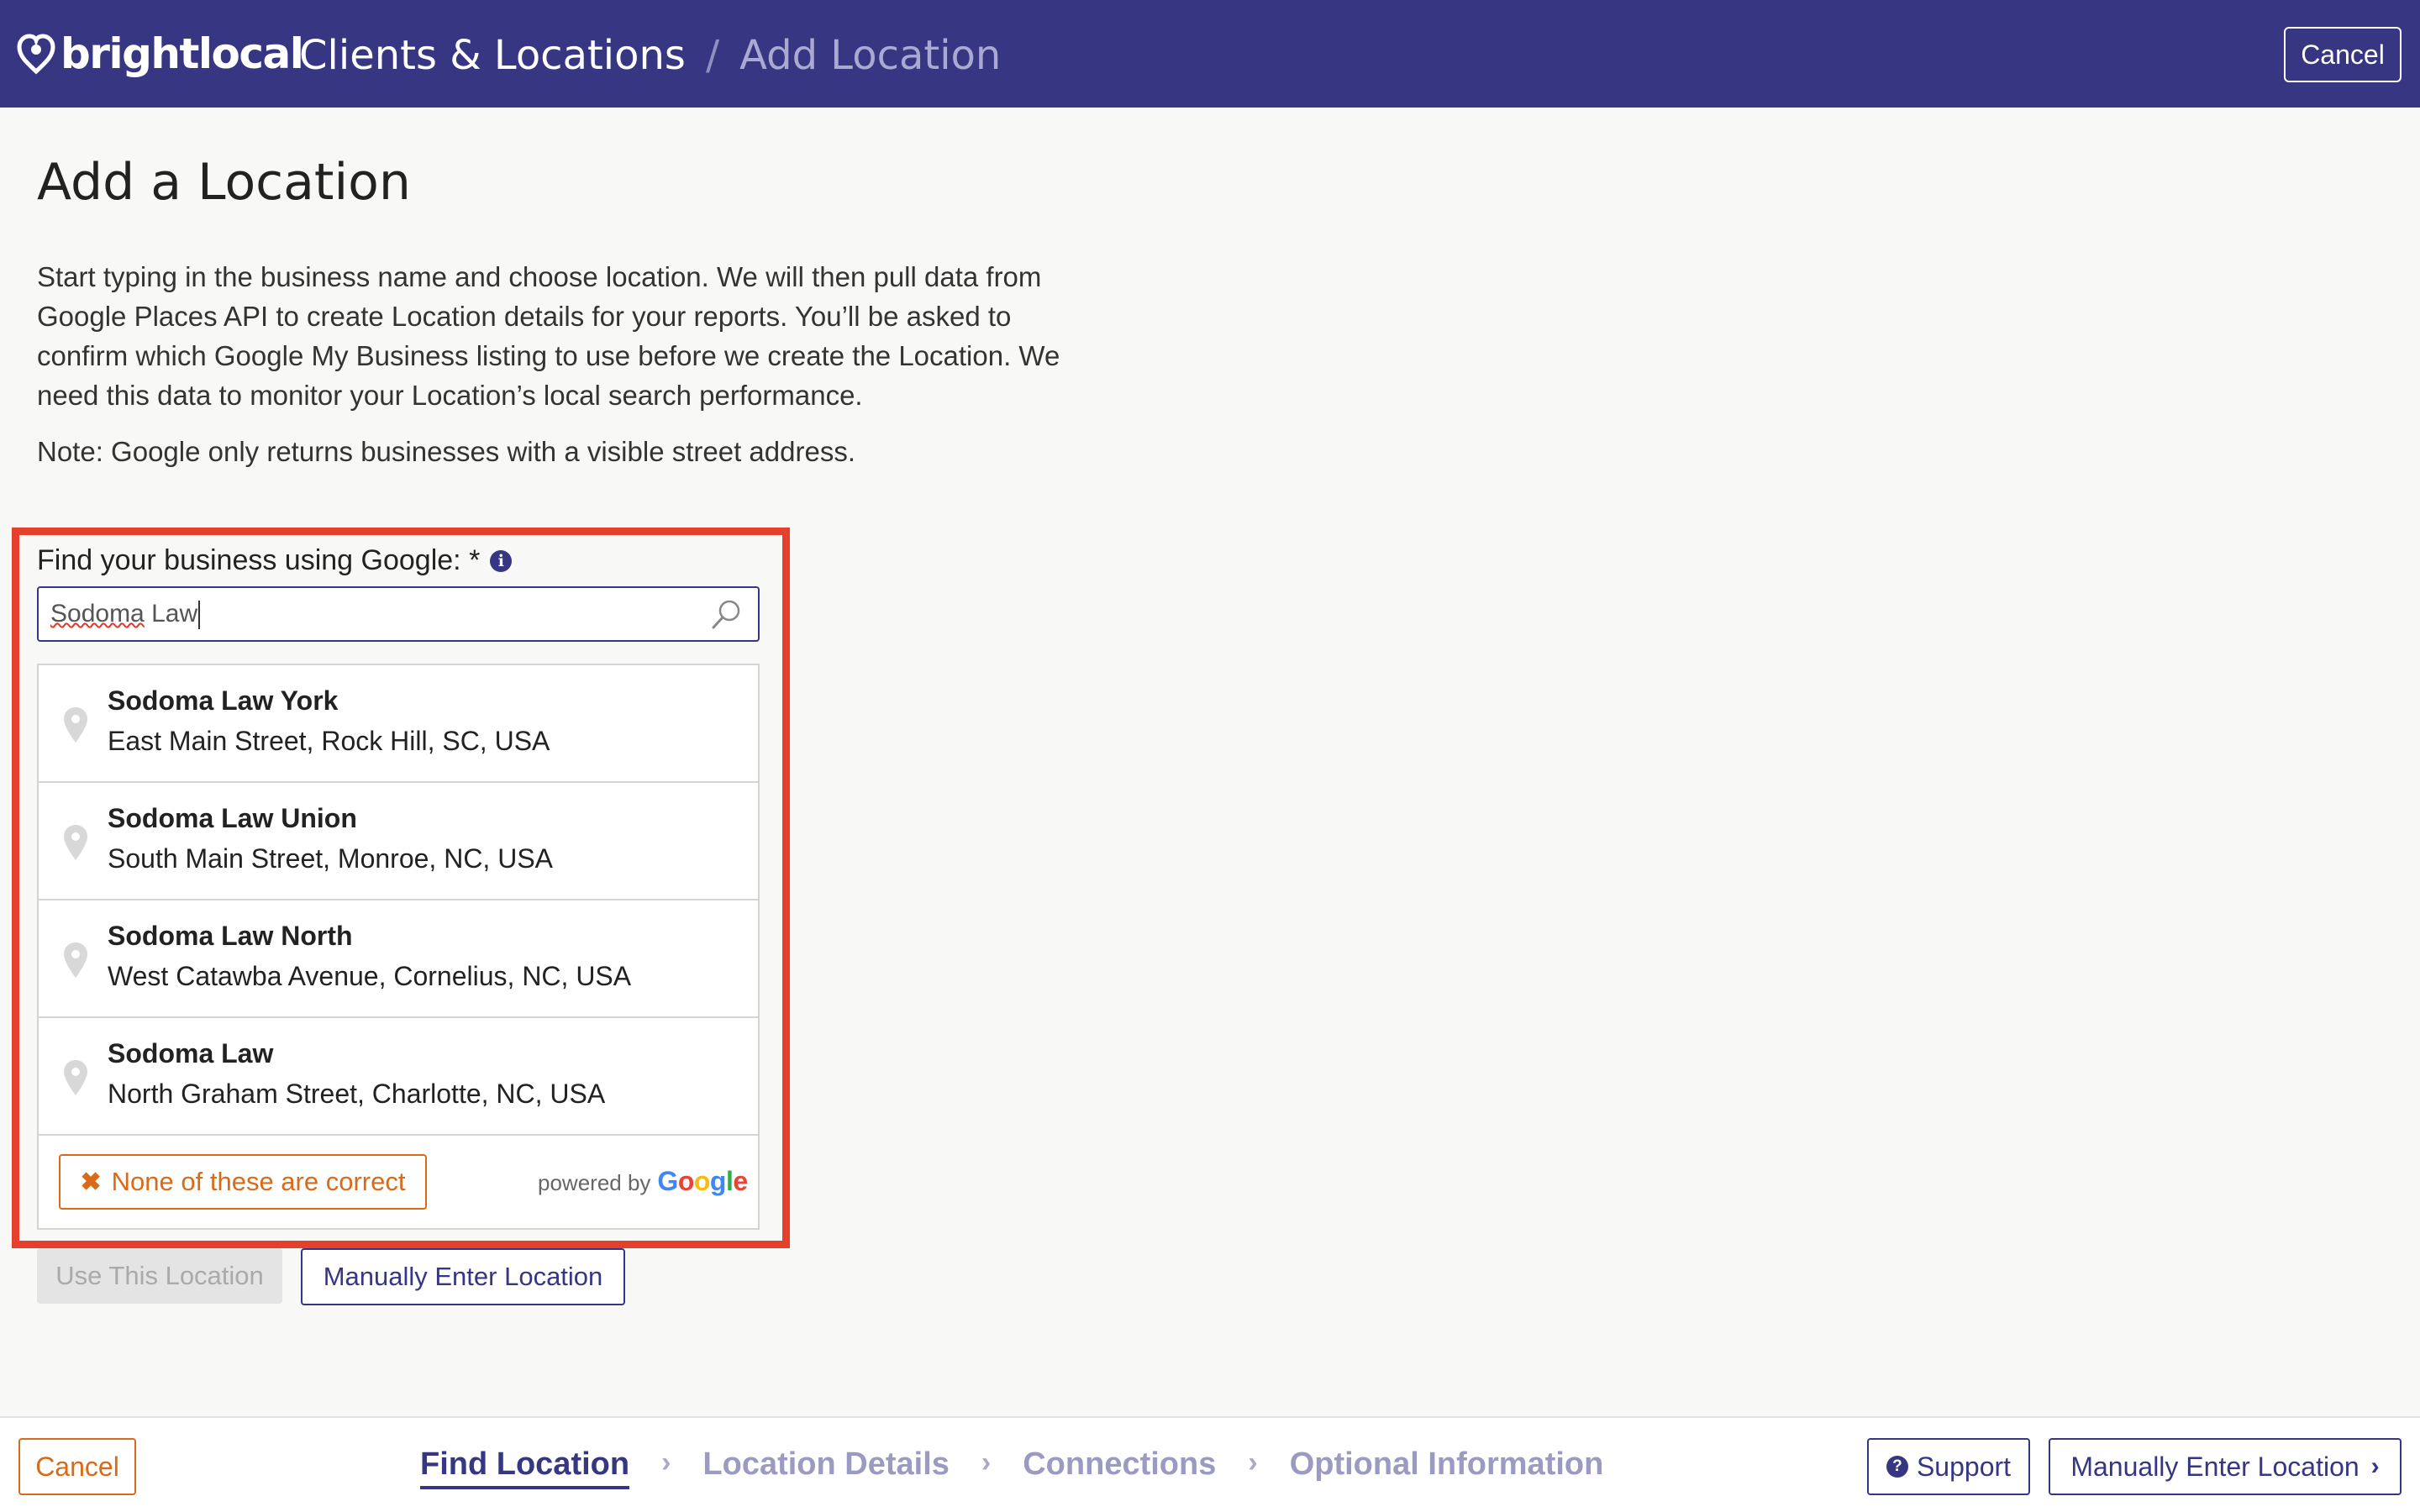 The image size is (2420, 1512). I want to click on suggestion-name: Sodoma Law North, so click(231, 936).